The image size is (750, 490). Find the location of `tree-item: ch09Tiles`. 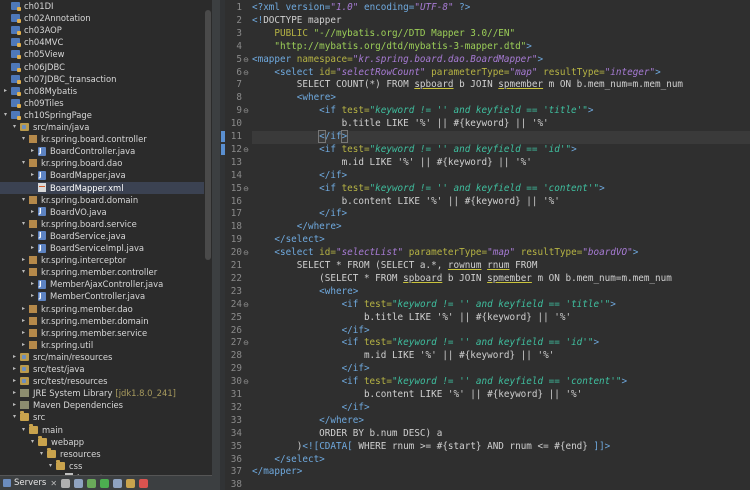

tree-item: ch09Tiles is located at coordinates (102, 103).